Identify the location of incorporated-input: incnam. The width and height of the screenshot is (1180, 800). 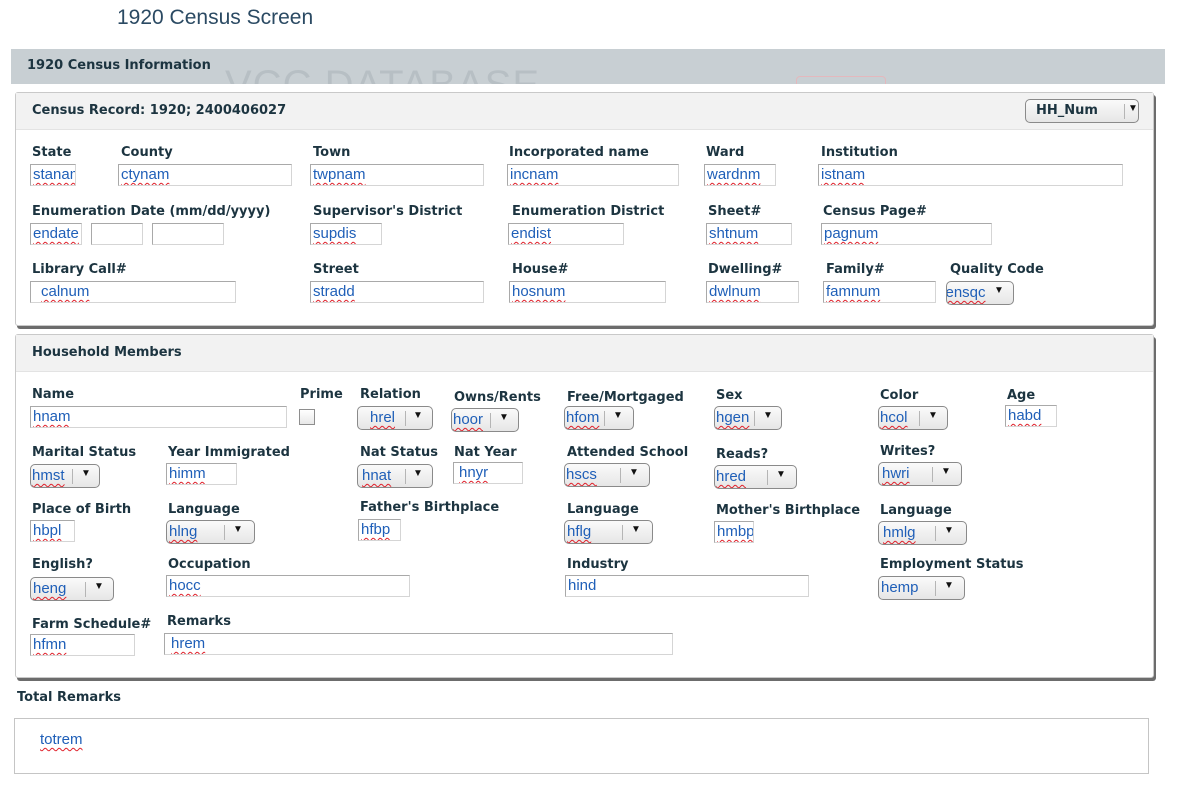
(593, 175).